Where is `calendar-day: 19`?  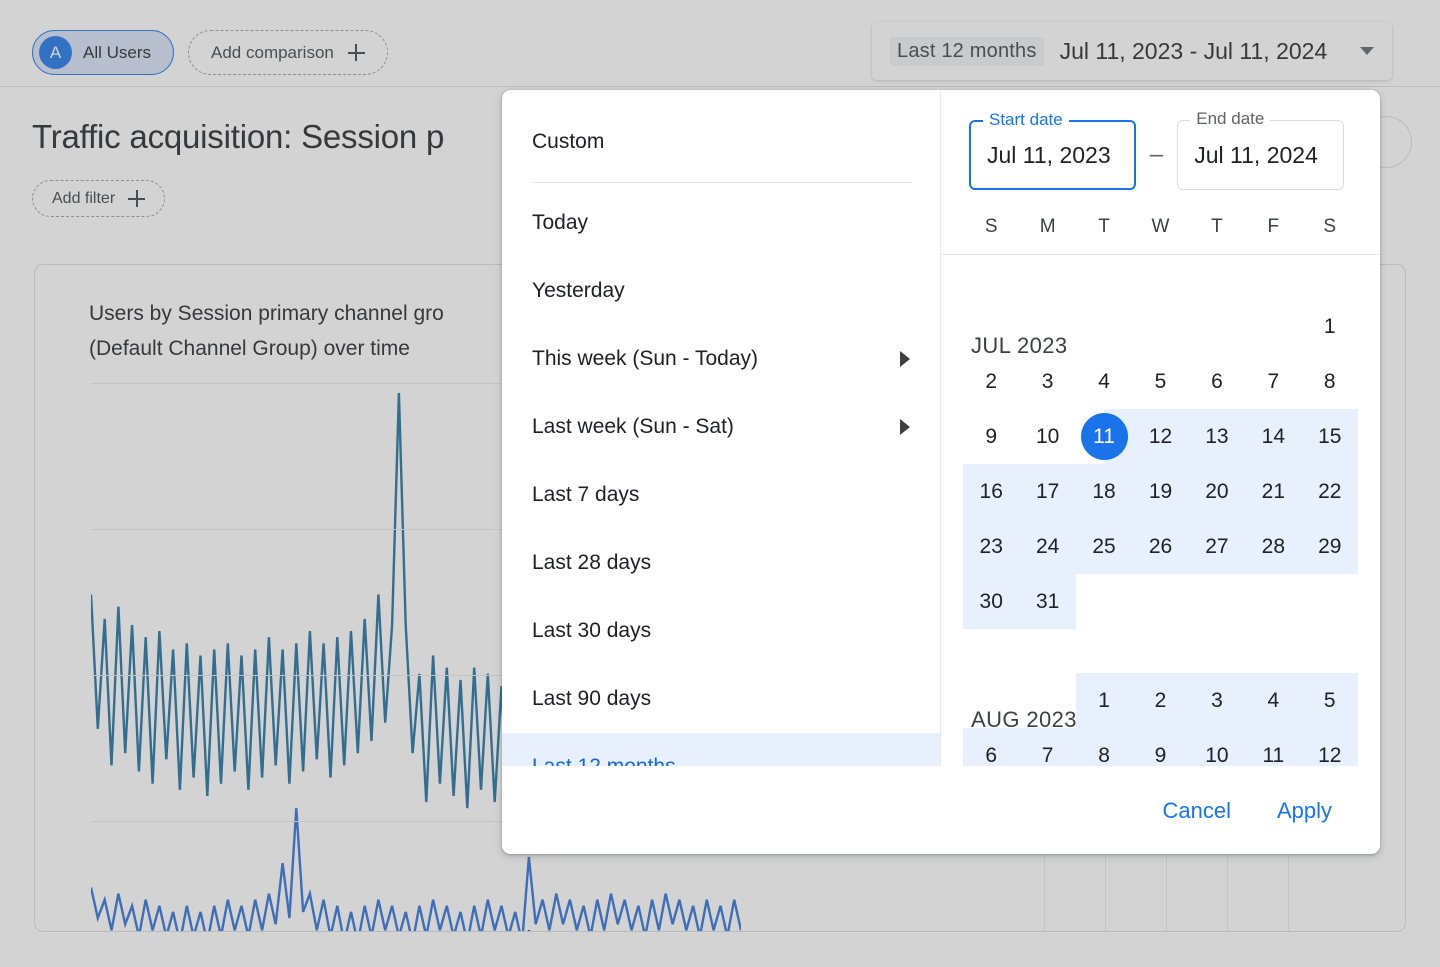 calendar-day: 19 is located at coordinates (1160, 491).